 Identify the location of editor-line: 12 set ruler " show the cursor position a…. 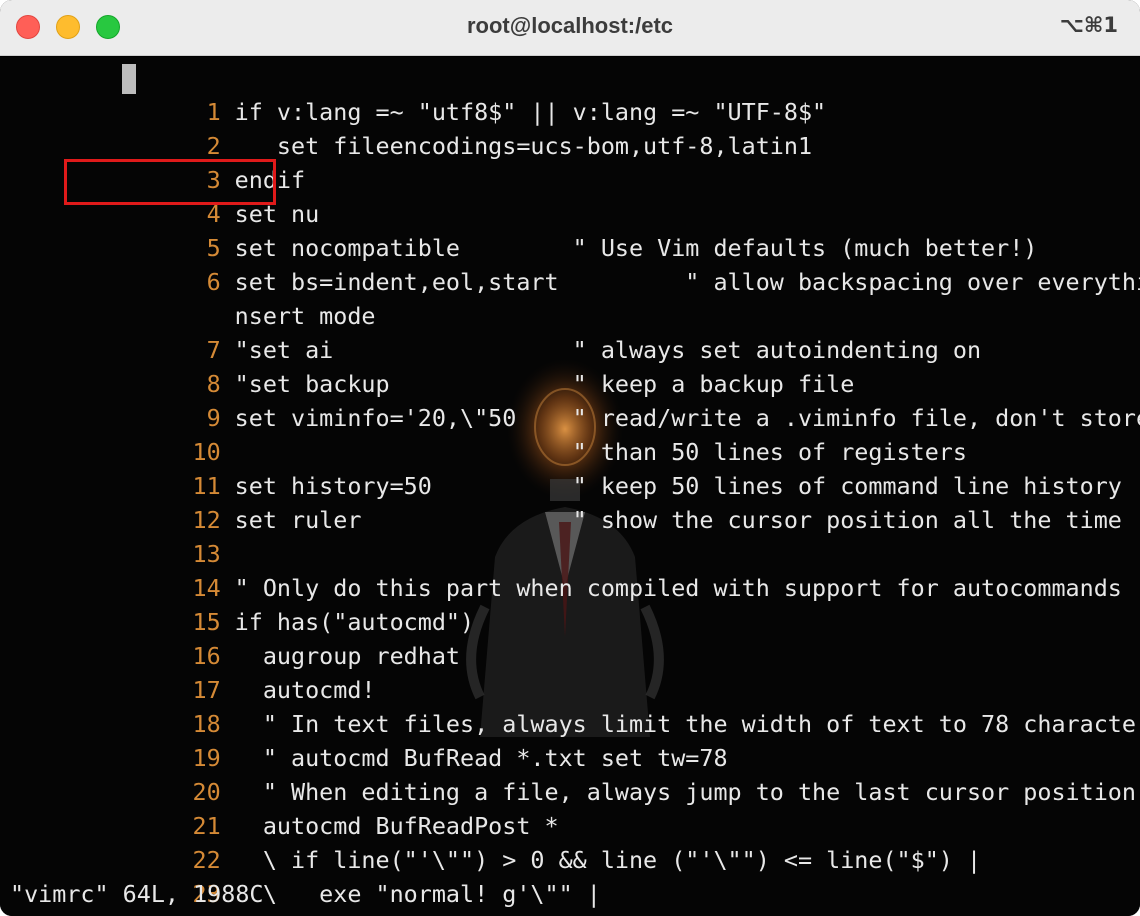
(561, 501).